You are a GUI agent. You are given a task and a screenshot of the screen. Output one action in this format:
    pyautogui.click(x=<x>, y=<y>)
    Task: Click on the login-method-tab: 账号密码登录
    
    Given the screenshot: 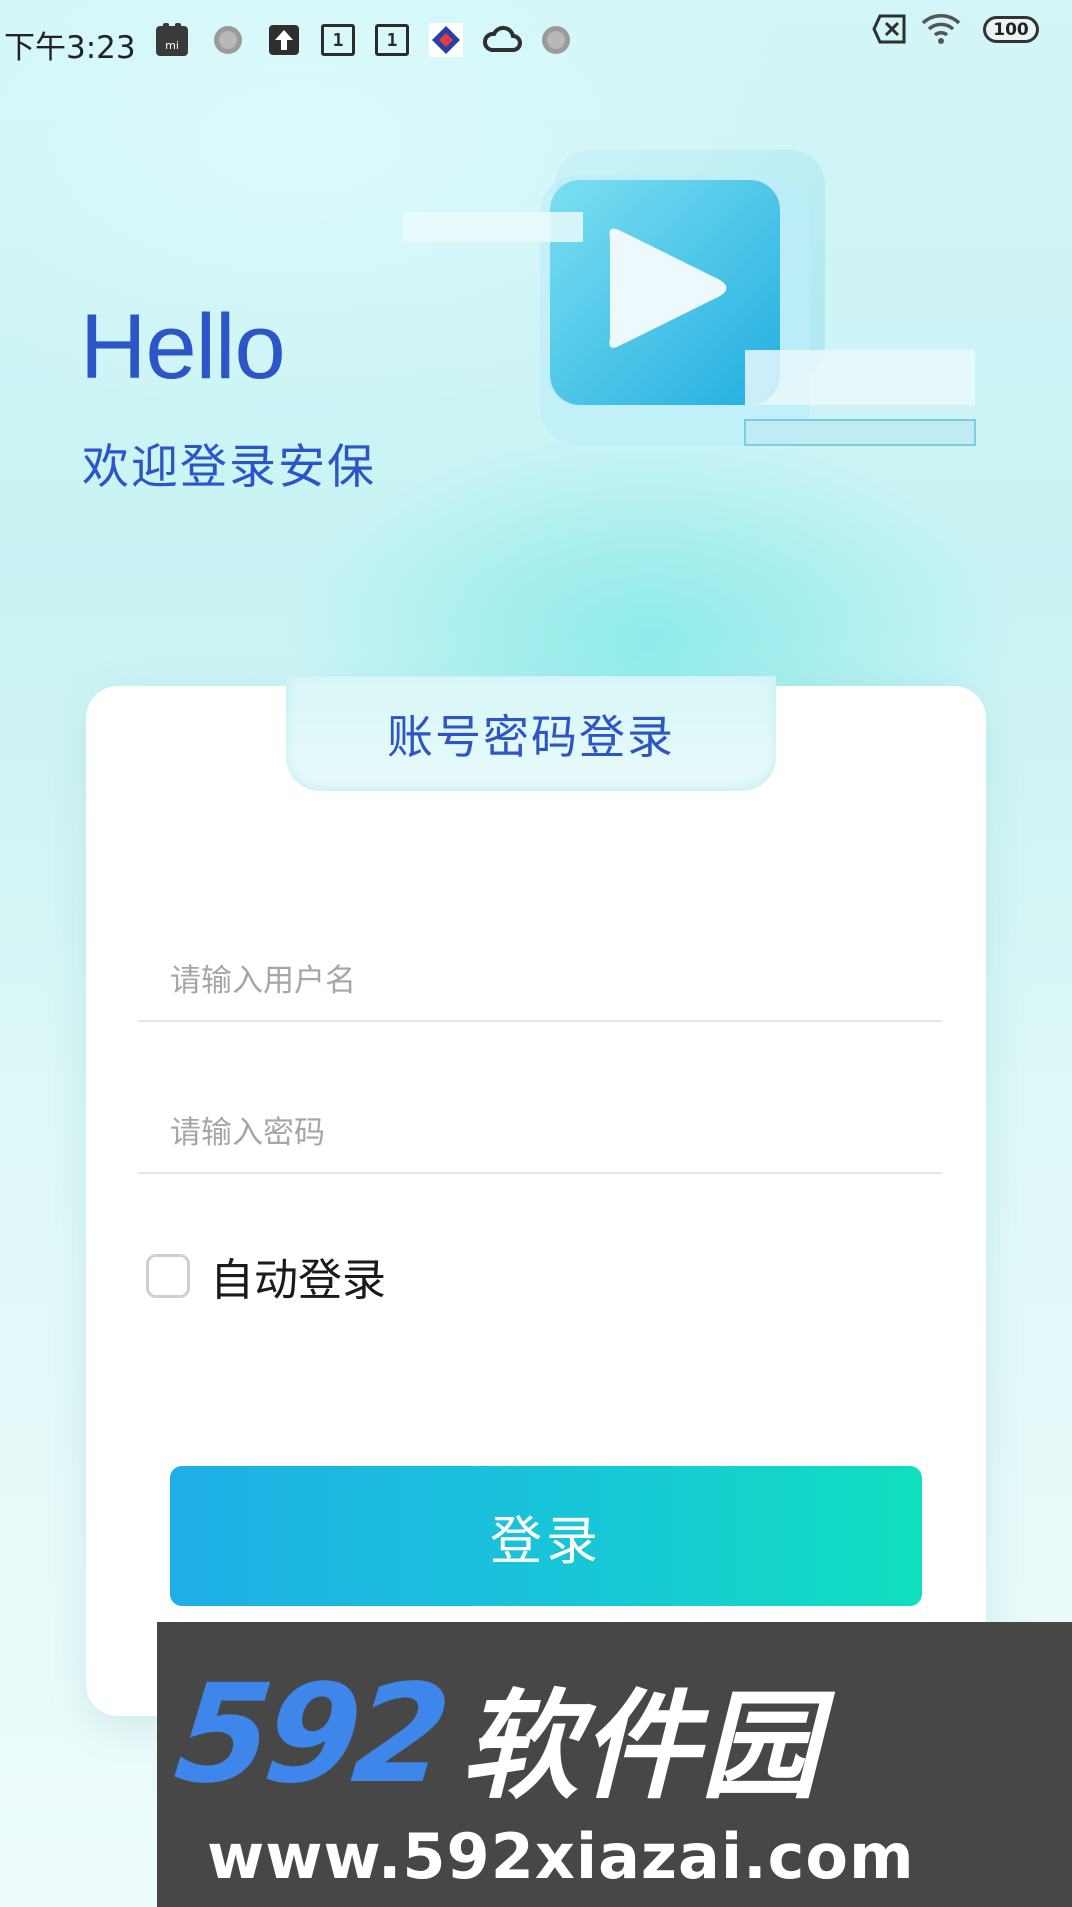 What is the action you would take?
    pyautogui.click(x=531, y=733)
    